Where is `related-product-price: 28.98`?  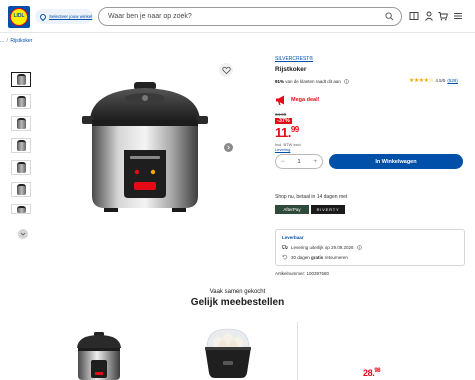
related-product-price: 28.98 is located at coordinates (372, 373).